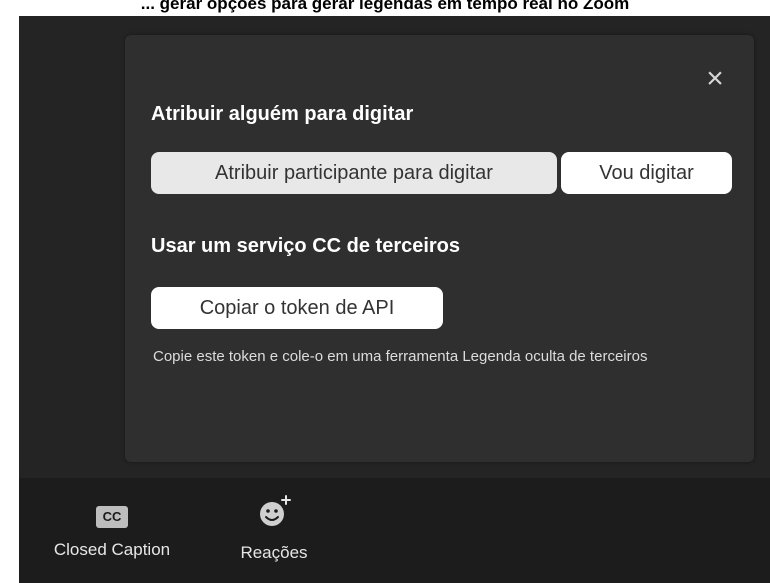 This screenshot has height=583, width=770. What do you see at coordinates (646, 173) in the screenshot?
I see `i-will-type-button: Vou digitar` at bounding box center [646, 173].